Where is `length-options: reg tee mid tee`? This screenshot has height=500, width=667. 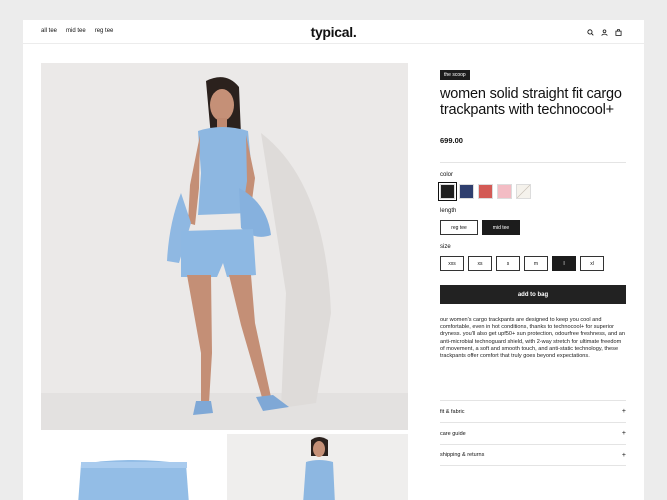
length-options: reg tee mid tee is located at coordinates (533, 227).